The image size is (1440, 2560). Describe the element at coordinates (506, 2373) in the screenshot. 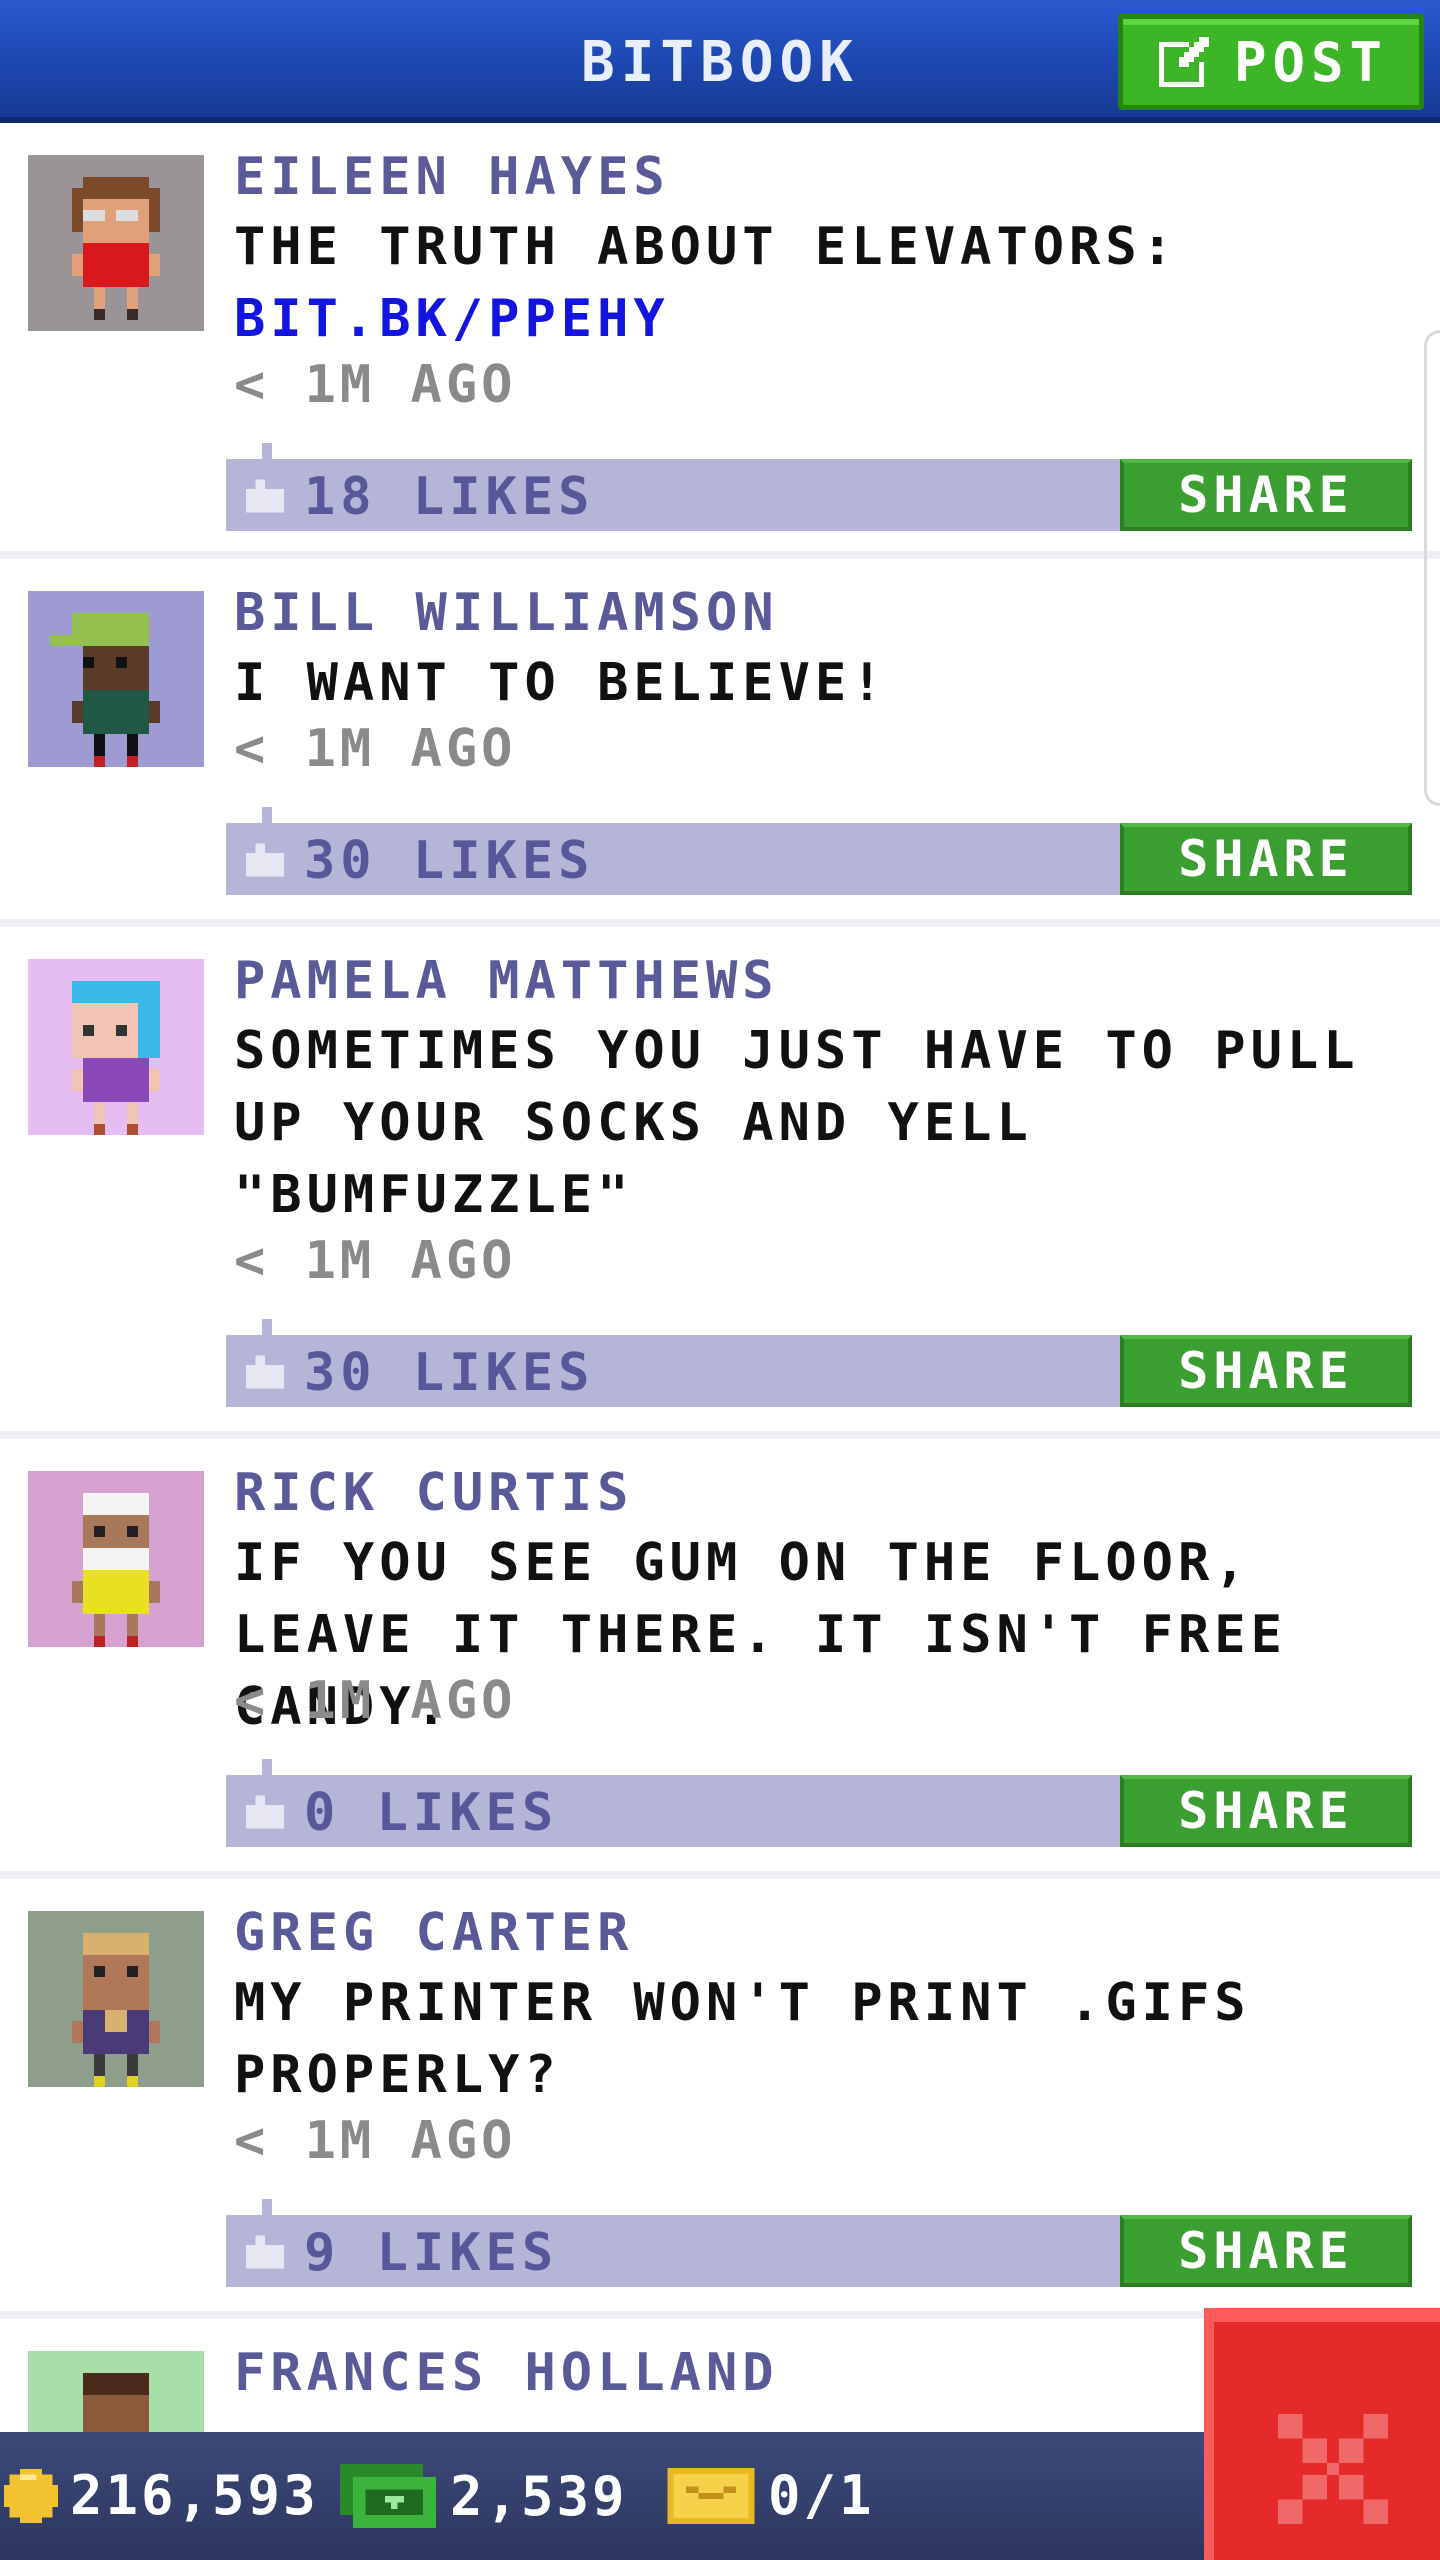

I see `post-author: FRANCES HOLLAND` at that location.